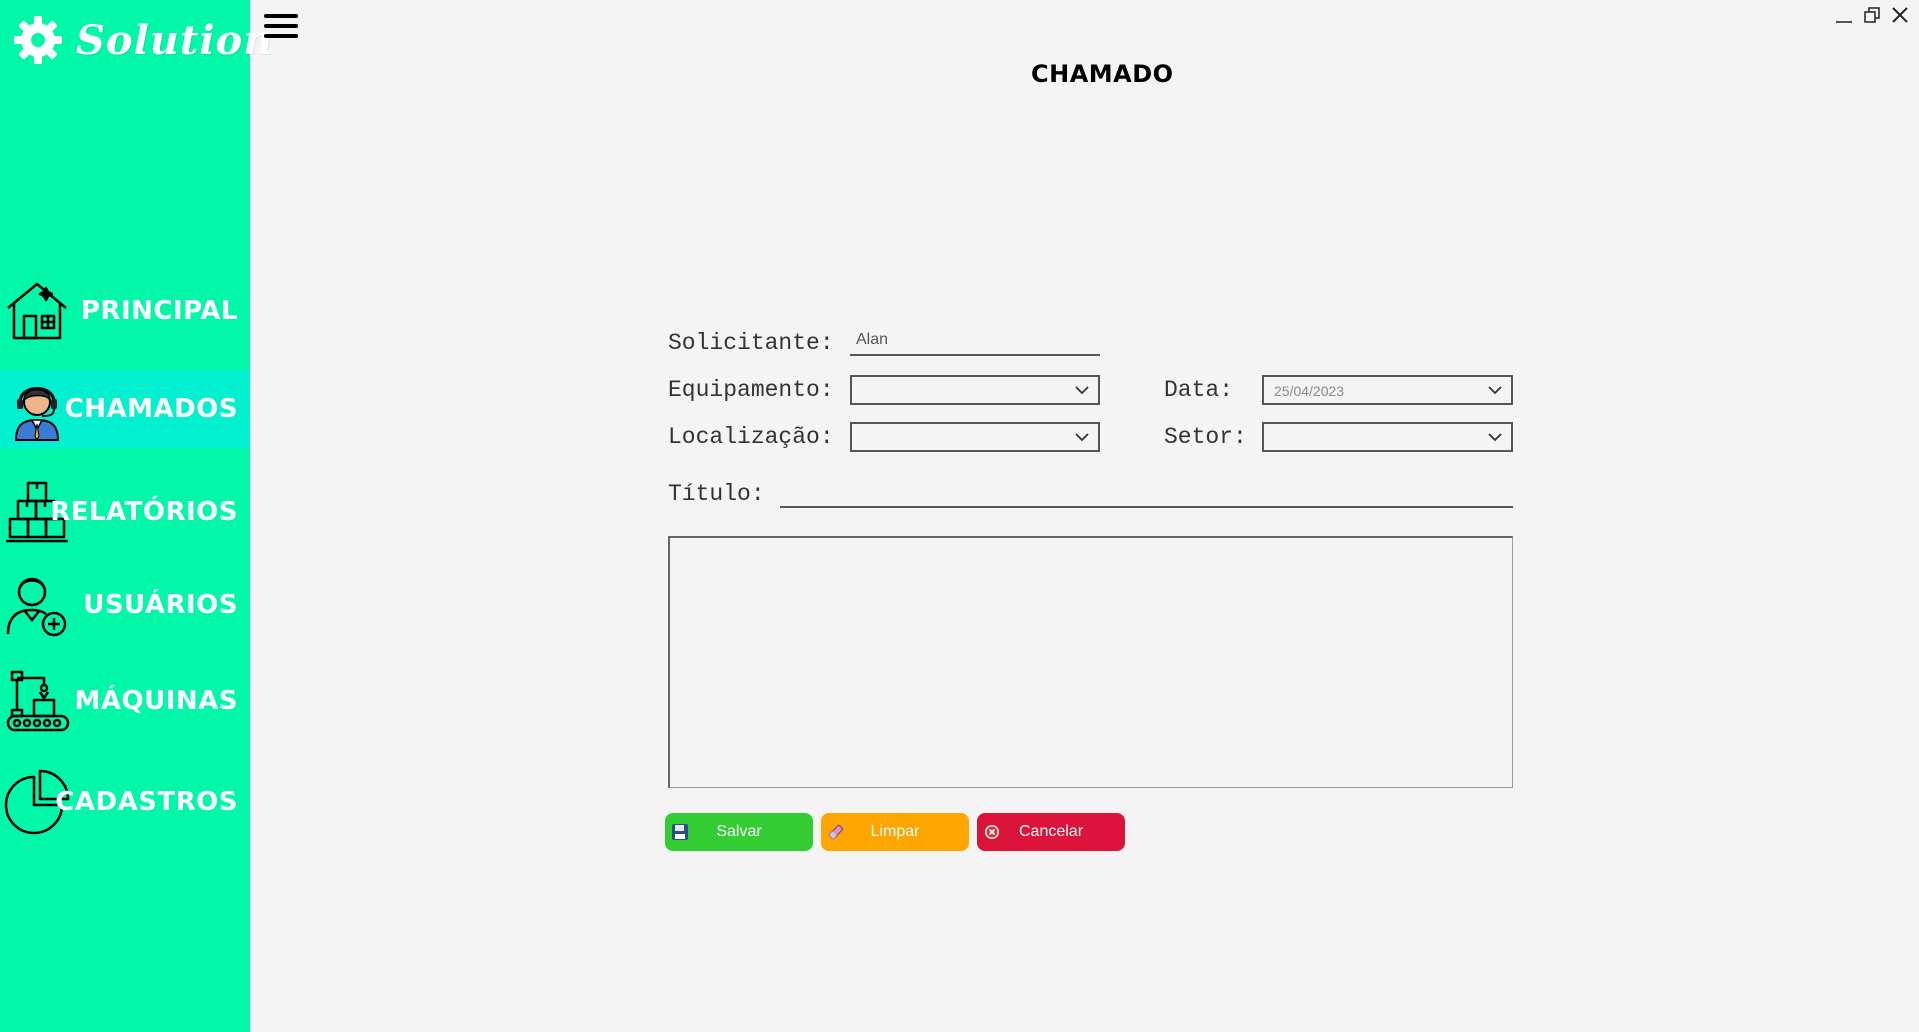 This screenshot has width=1919, height=1032. I want to click on localizacao-label: Localização:, so click(751, 437).